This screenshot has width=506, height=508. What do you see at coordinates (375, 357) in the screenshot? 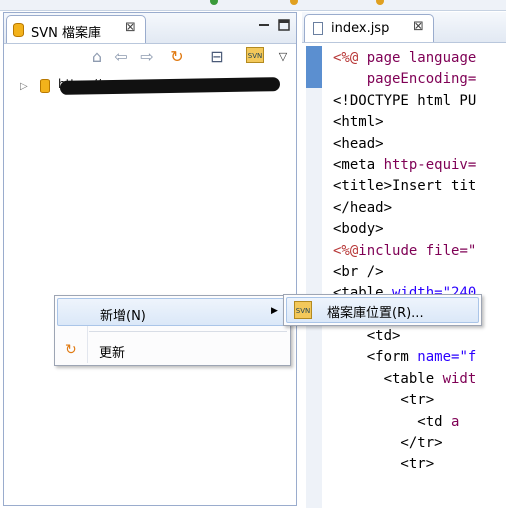
I see `code-token: <form` at bounding box center [375, 357].